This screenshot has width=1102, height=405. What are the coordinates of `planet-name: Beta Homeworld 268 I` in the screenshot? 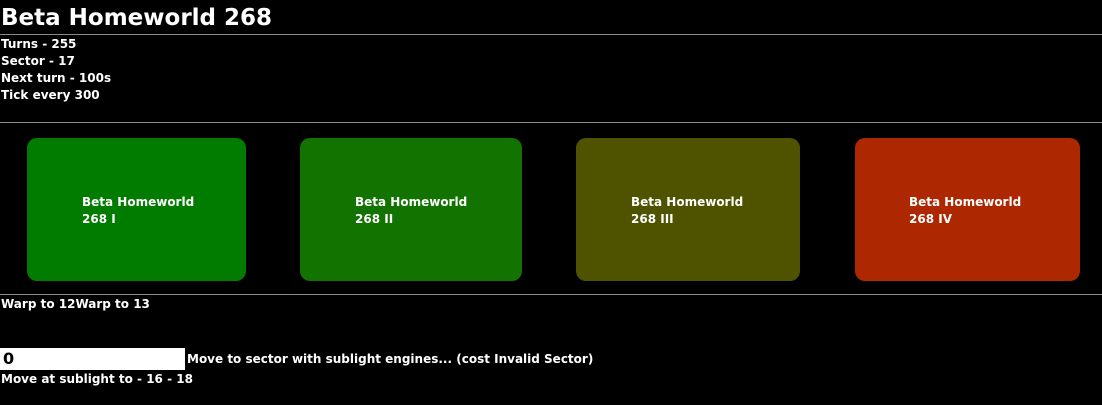 It's located at (147, 211).